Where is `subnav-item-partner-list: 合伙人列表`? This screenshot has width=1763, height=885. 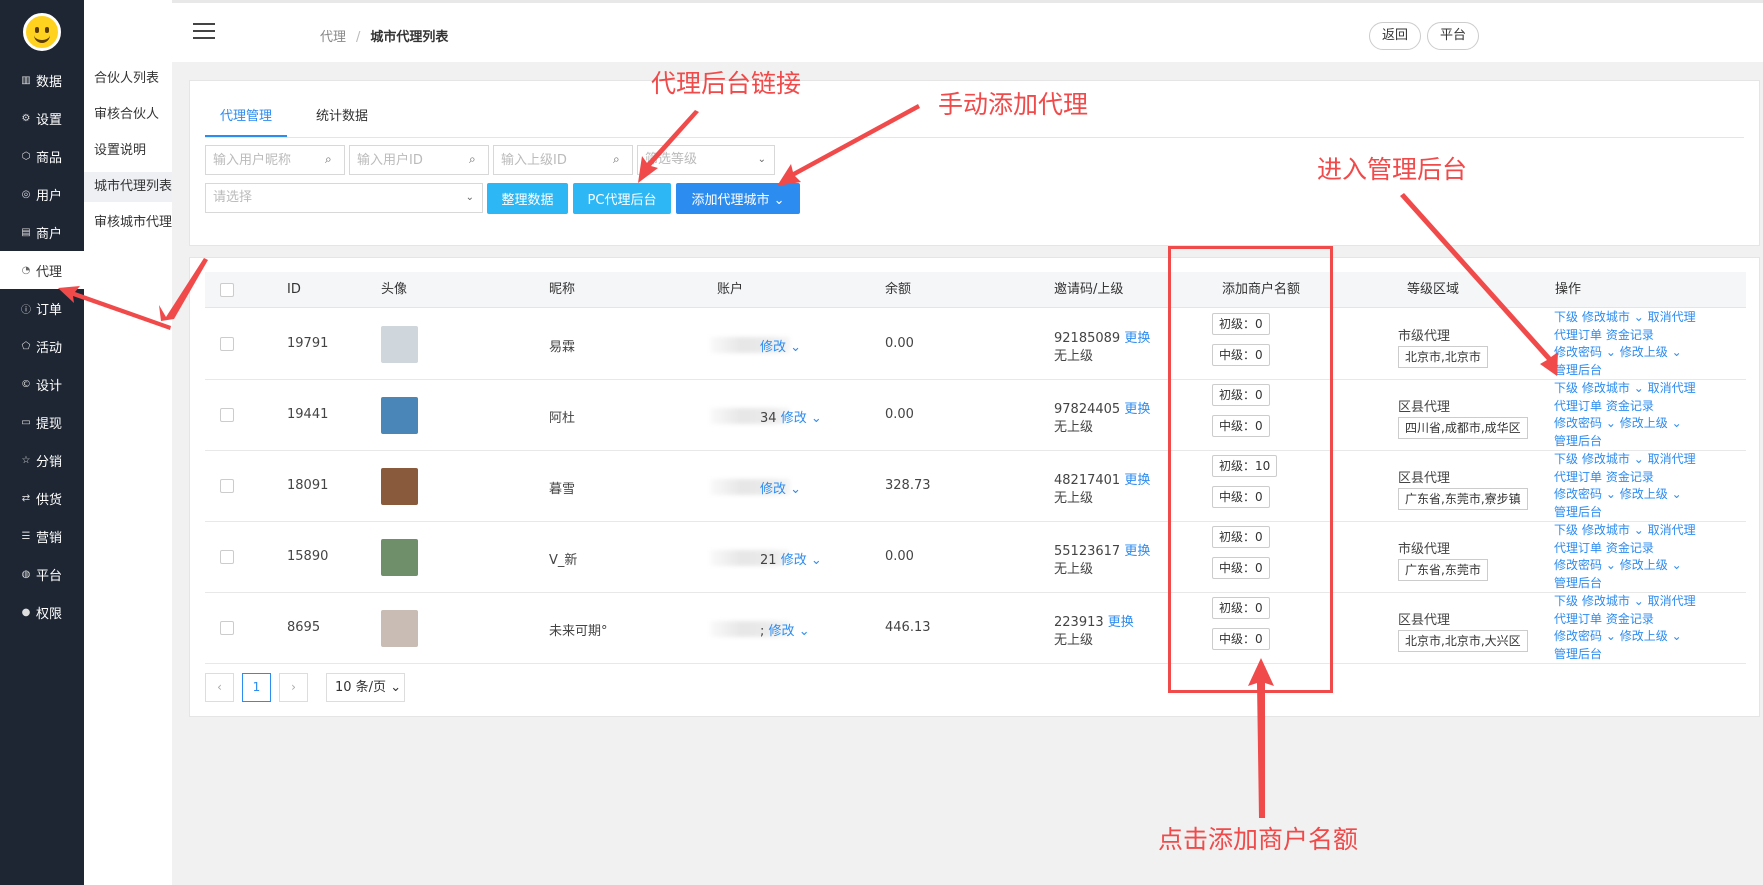
subnav-item-partner-list: 合伙人列表 is located at coordinates (128, 79).